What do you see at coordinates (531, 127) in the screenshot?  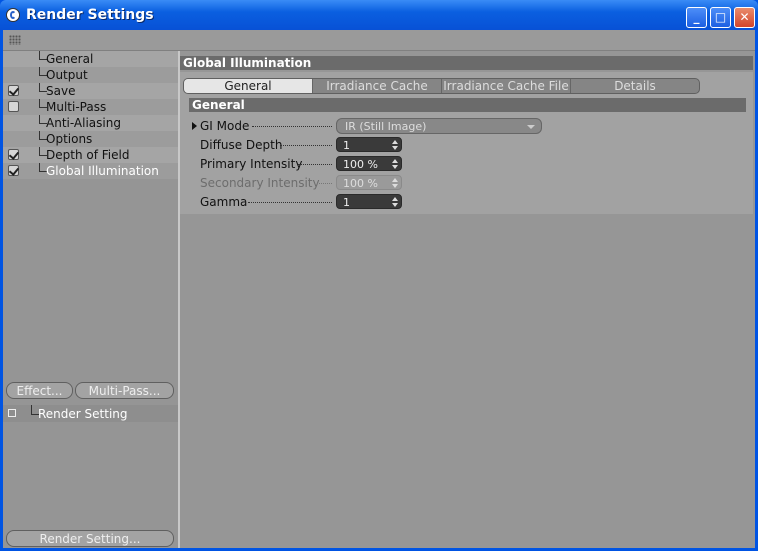 I see `chevron-down-icon` at bounding box center [531, 127].